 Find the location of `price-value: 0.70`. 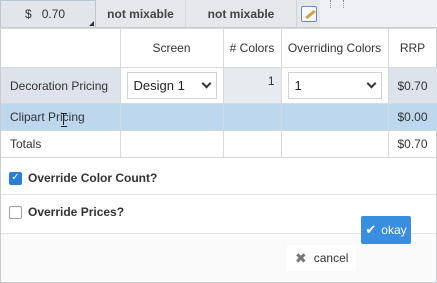

price-value: 0.70 is located at coordinates (53, 14).